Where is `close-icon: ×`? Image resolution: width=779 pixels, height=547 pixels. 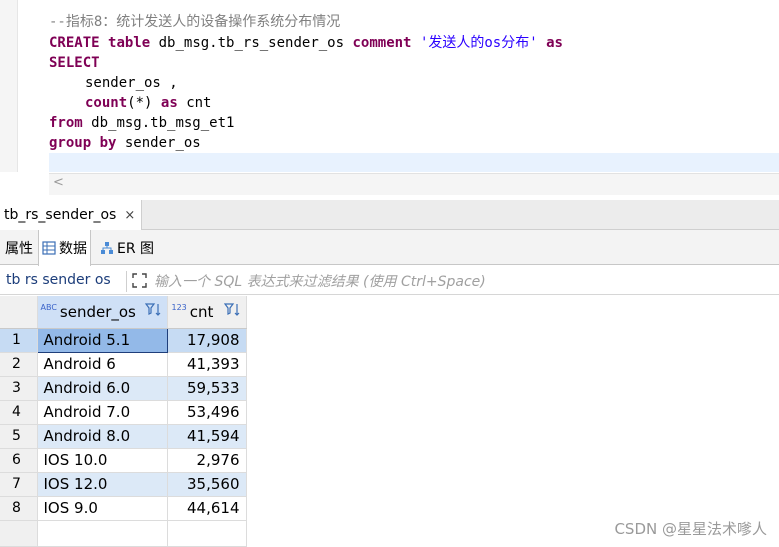
close-icon: × is located at coordinates (129, 215).